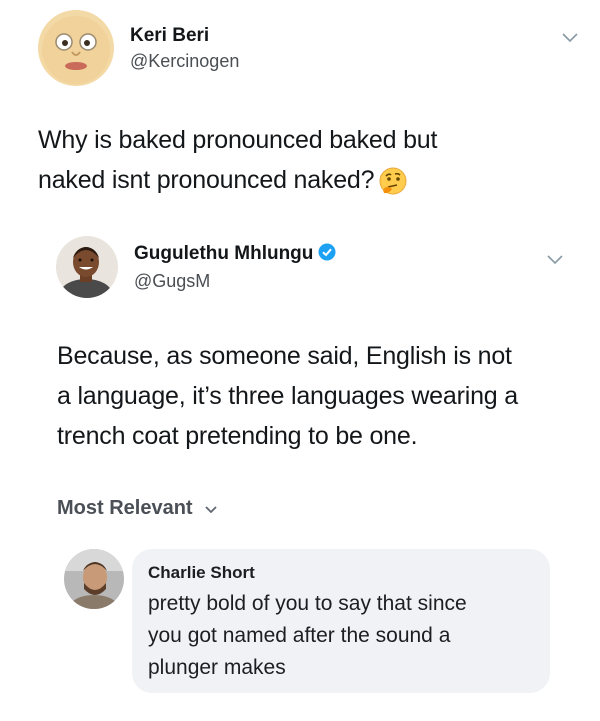 The width and height of the screenshot is (600, 721). What do you see at coordinates (237, 436) in the screenshot?
I see `tweet2-line: trench coat pretending to be one.` at bounding box center [237, 436].